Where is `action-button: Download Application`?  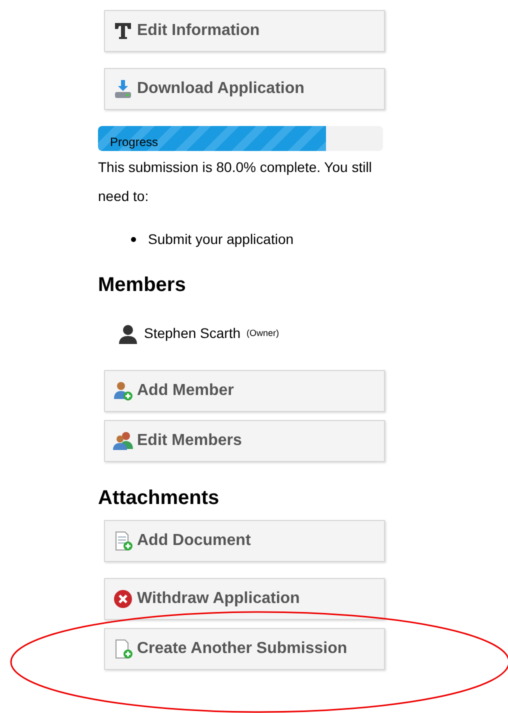 action-button: Download Application is located at coordinates (244, 89).